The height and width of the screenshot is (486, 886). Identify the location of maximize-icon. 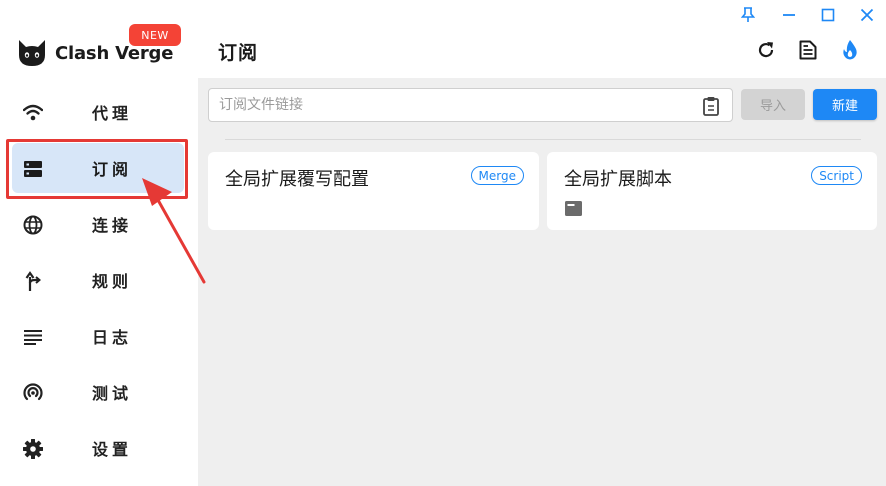
(828, 15).